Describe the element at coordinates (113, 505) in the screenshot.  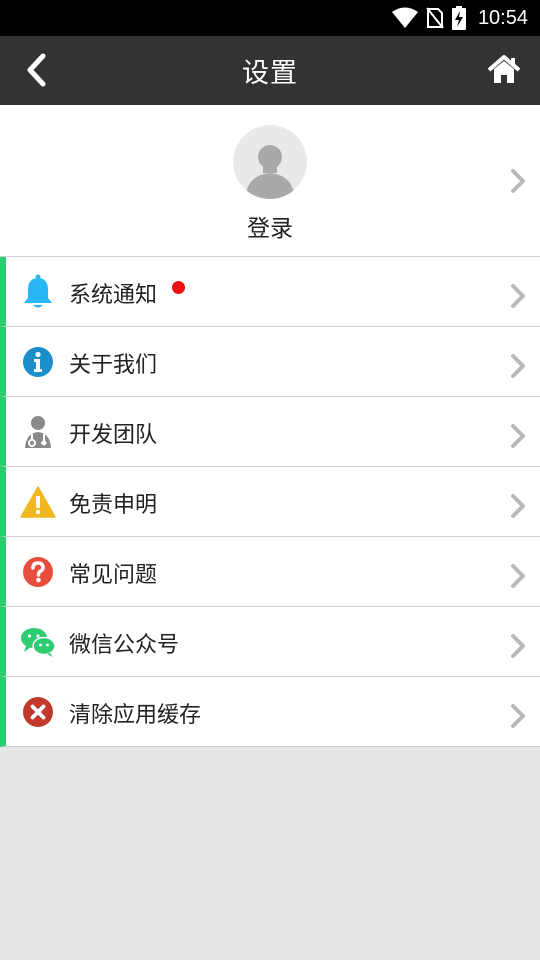
I see `menu-item-label: 免责申明` at that location.